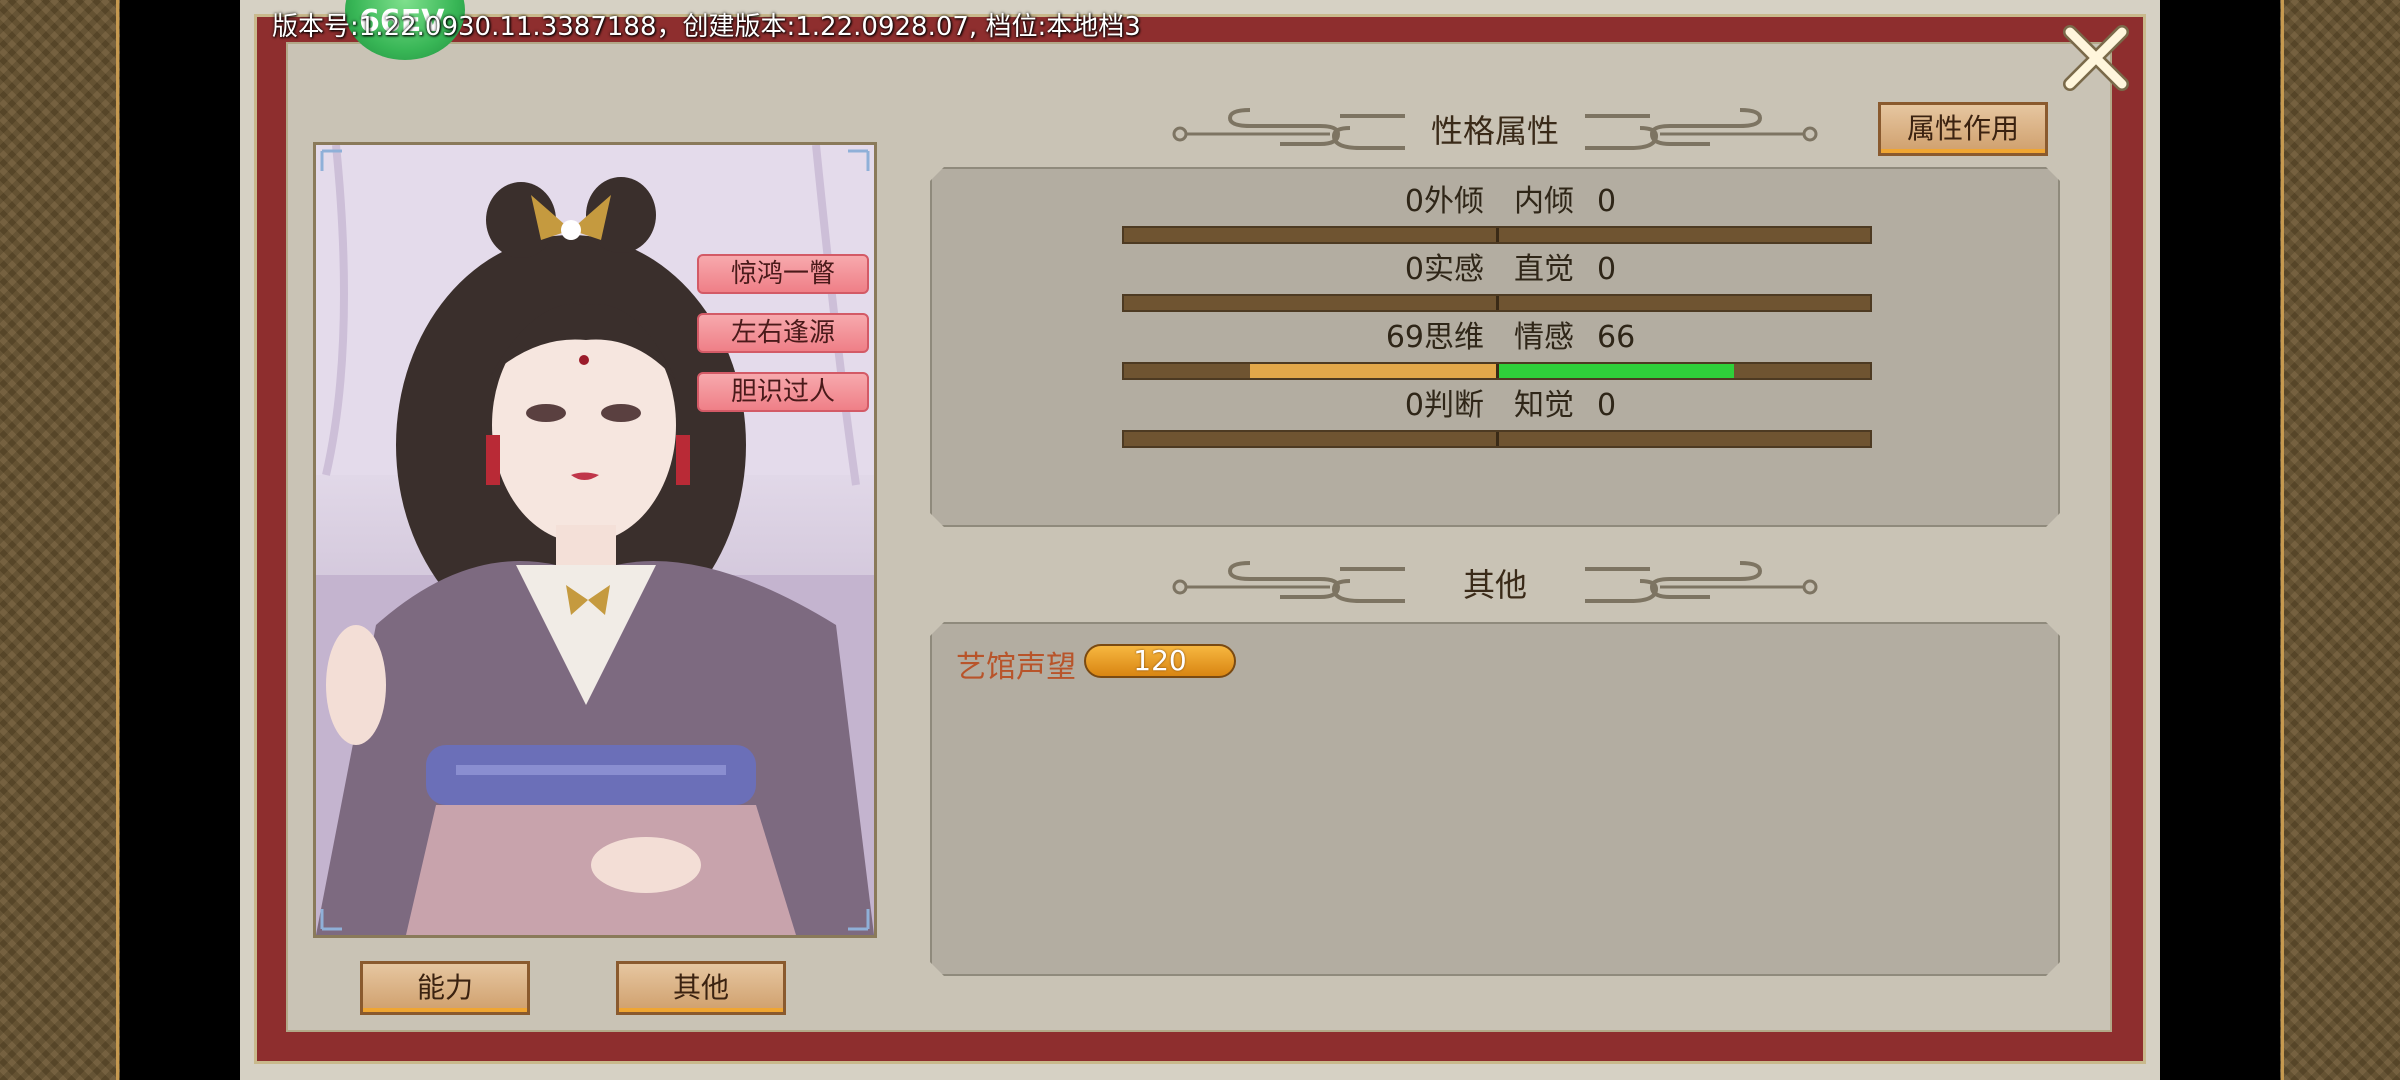 This screenshot has height=1080, width=2400. Describe the element at coordinates (1454, 337) in the screenshot. I see `trait-left-label: 思维` at that location.